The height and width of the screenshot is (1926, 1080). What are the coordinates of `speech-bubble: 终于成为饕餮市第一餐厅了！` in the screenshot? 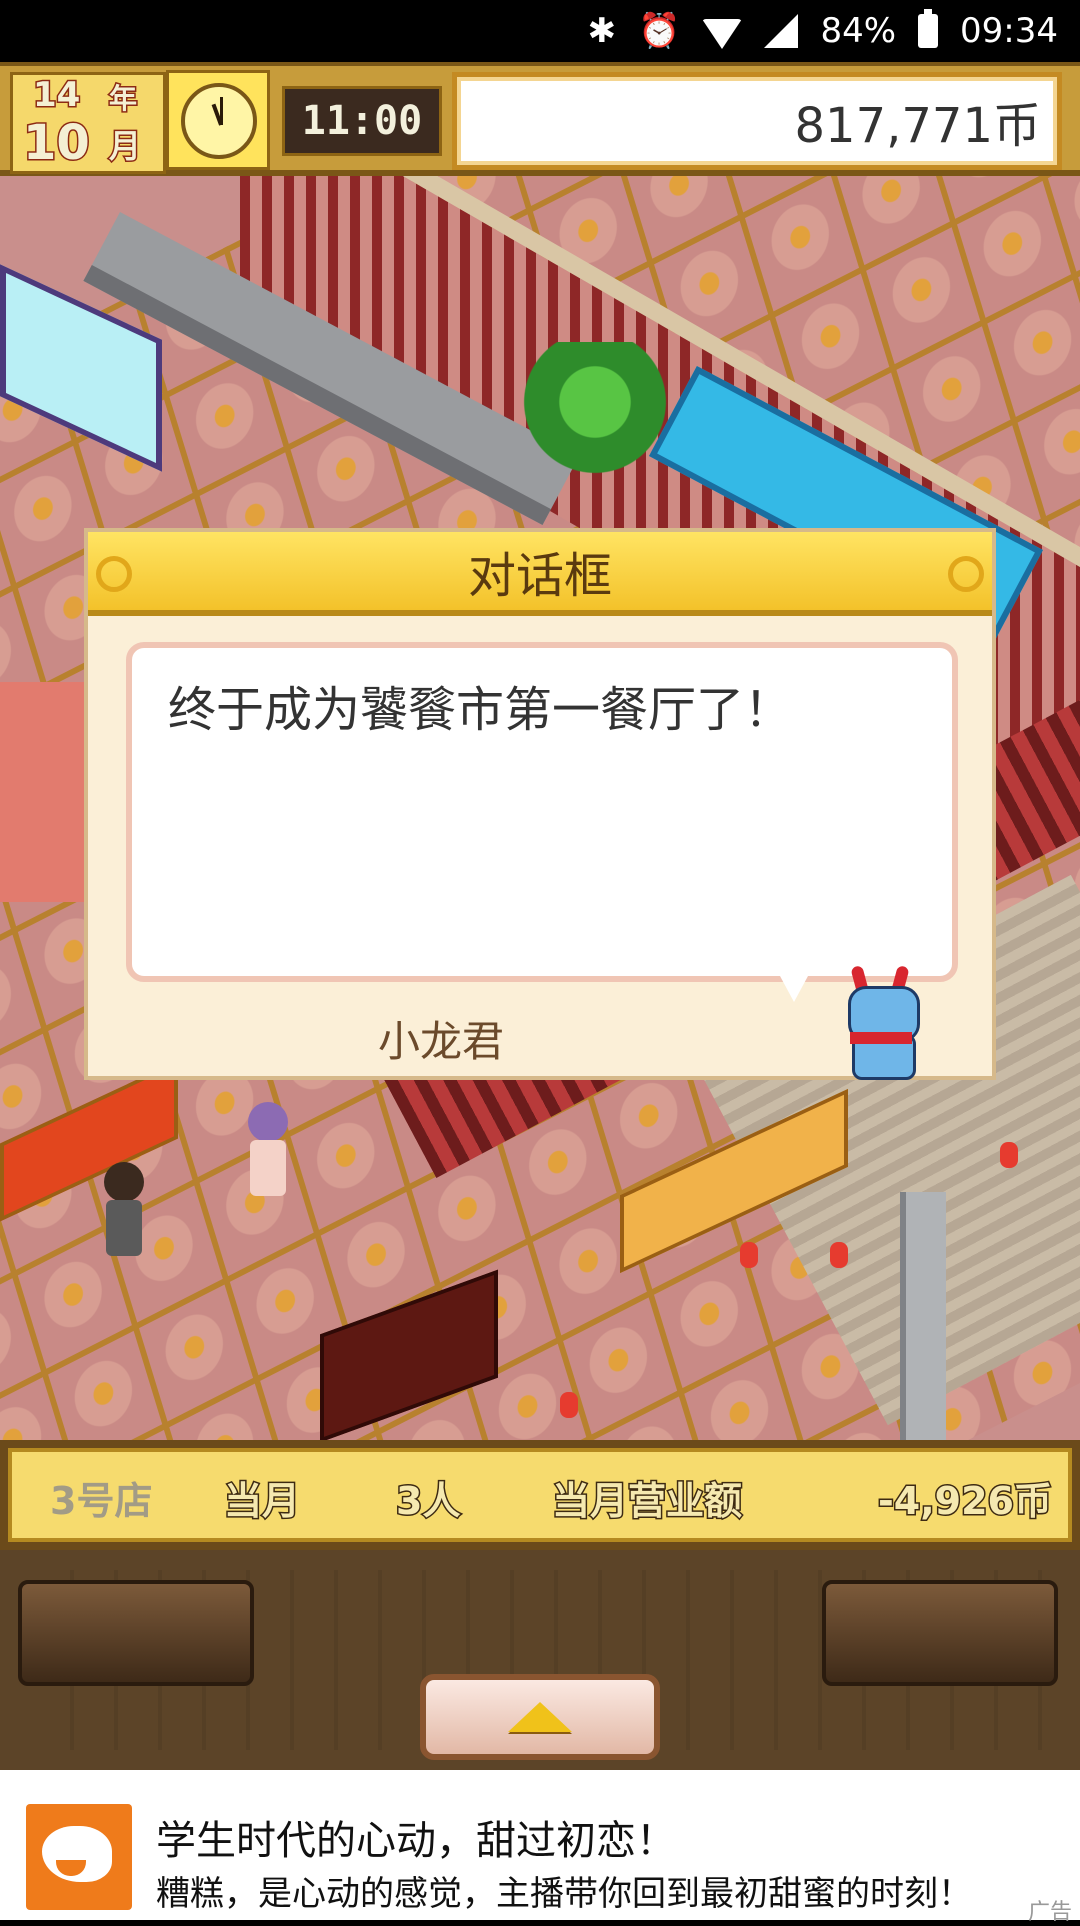 It's located at (542, 812).